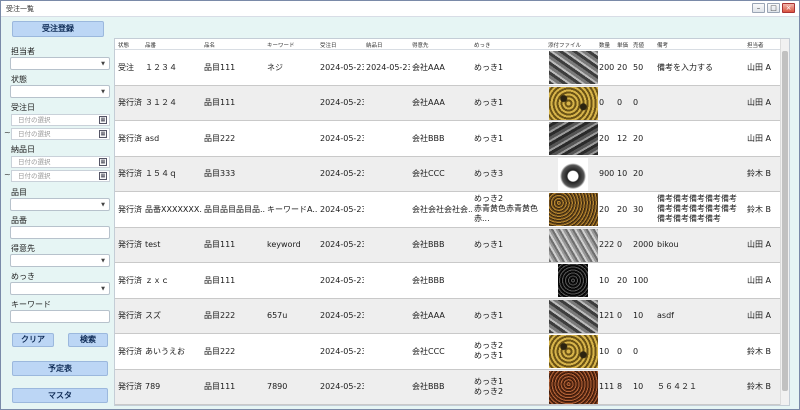 The width and height of the screenshot is (800, 410). I want to click on header-keyword: キーワード, so click(281, 45).